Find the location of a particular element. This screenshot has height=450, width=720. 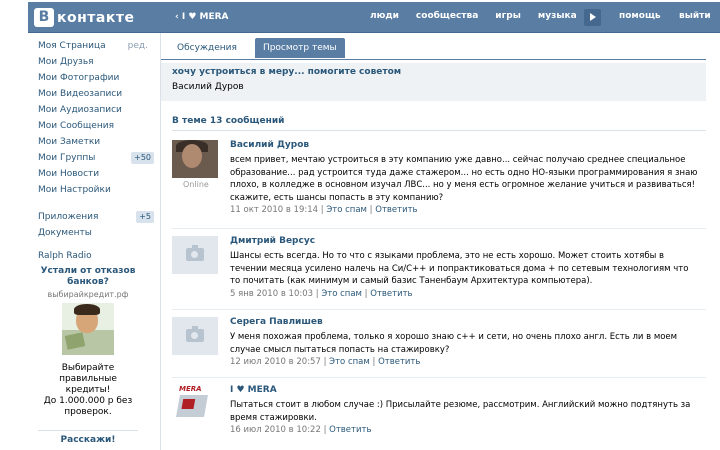

count-divider is located at coordinates (439, 130).